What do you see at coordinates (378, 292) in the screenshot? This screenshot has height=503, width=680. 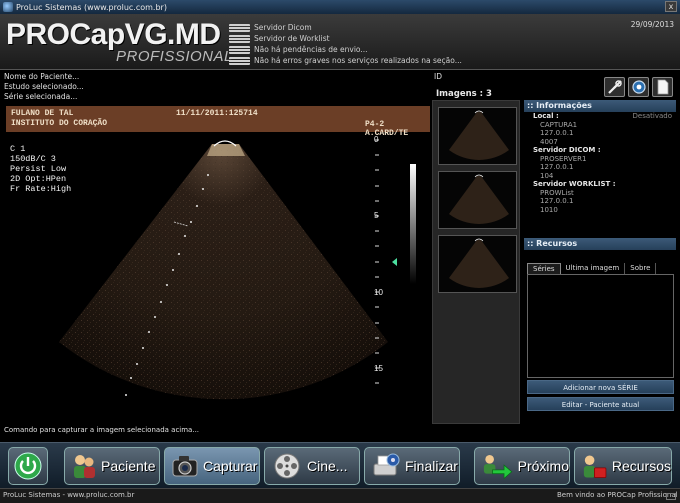 I see `depth-label: 10` at bounding box center [378, 292].